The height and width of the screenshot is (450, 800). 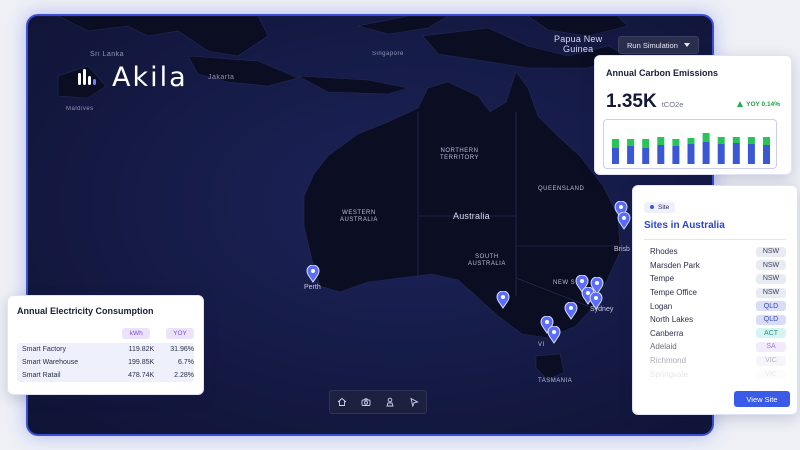 What do you see at coordinates (715, 347) in the screenshot?
I see `list-item: Adelaid SA` at bounding box center [715, 347].